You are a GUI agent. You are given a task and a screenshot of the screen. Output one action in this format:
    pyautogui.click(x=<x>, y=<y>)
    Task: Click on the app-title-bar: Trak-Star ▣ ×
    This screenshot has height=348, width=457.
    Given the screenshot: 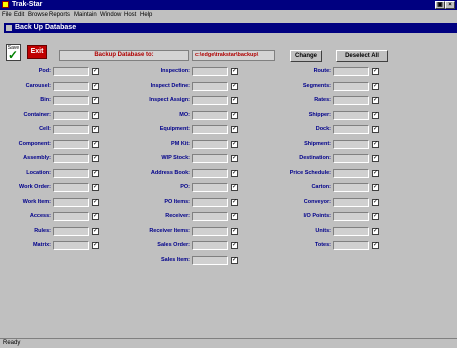 What is the action you would take?
    pyautogui.click(x=228, y=5)
    